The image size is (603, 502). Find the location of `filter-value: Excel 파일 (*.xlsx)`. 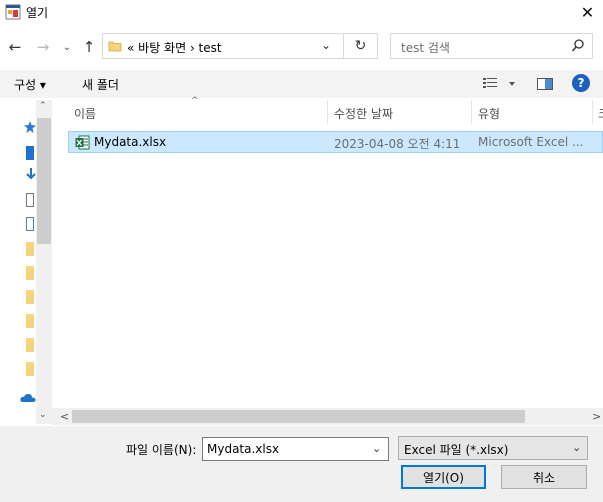

filter-value: Excel 파일 (*.xlsx) is located at coordinates (456, 449).